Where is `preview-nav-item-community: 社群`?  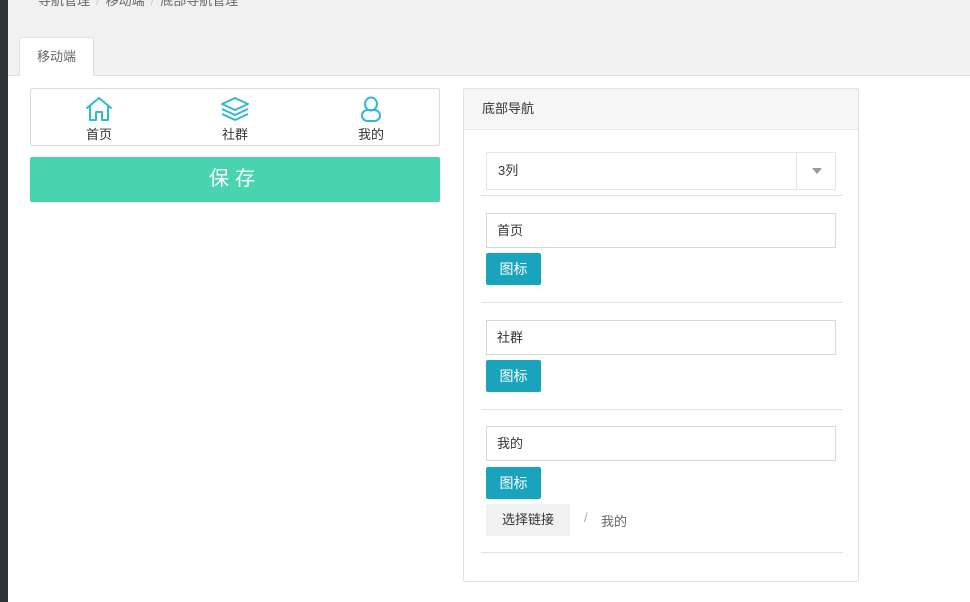
preview-nav-item-community: 社群 is located at coordinates (235, 119).